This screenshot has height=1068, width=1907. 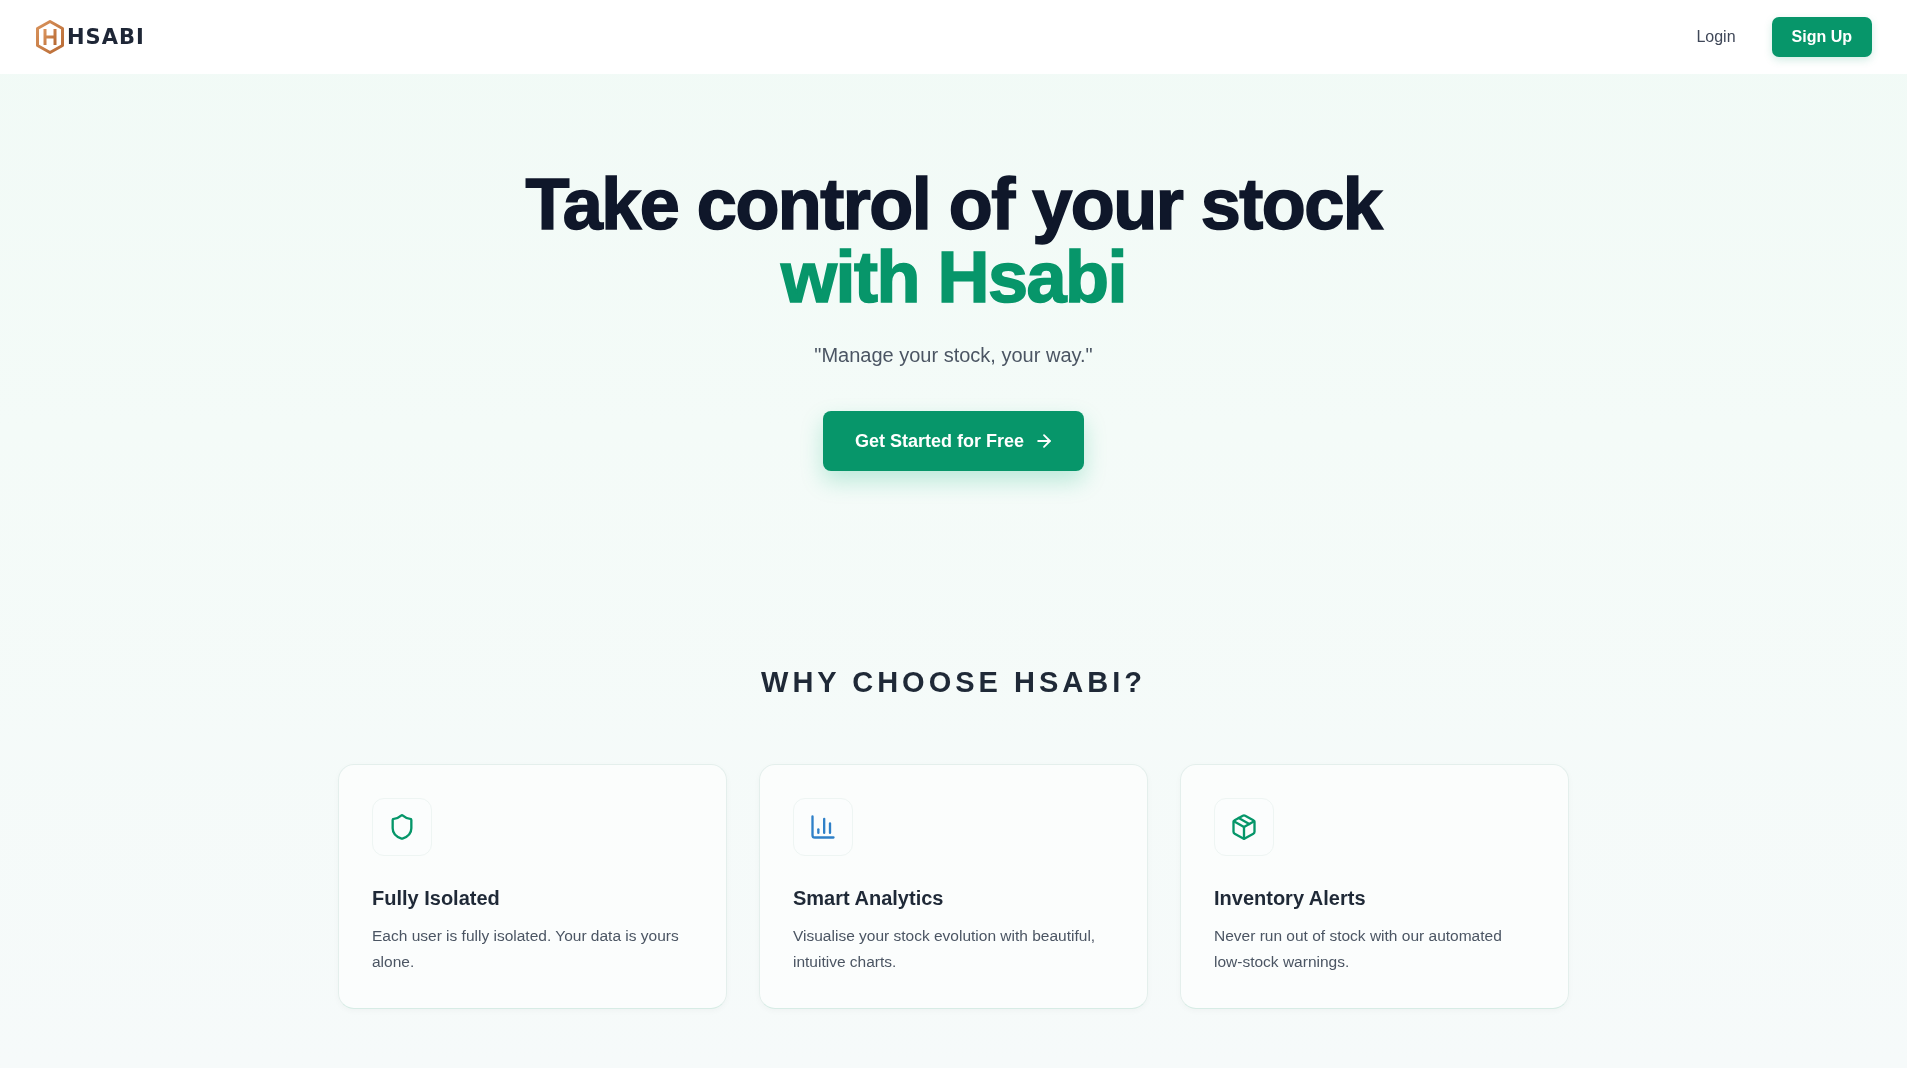 What do you see at coordinates (526, 949) in the screenshot?
I see `feature-description: Each user is fully isolated. Your data is yours alone.` at bounding box center [526, 949].